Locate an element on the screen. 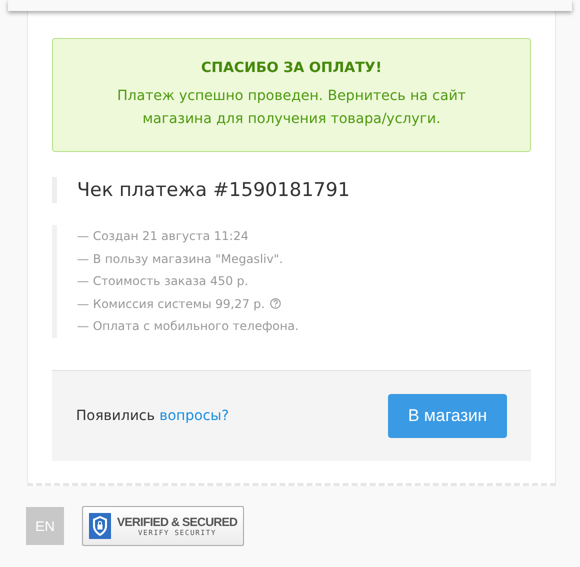 The height and width of the screenshot is (567, 580). detail-text: — В пользу магазина "Megasliv". is located at coordinates (180, 259).